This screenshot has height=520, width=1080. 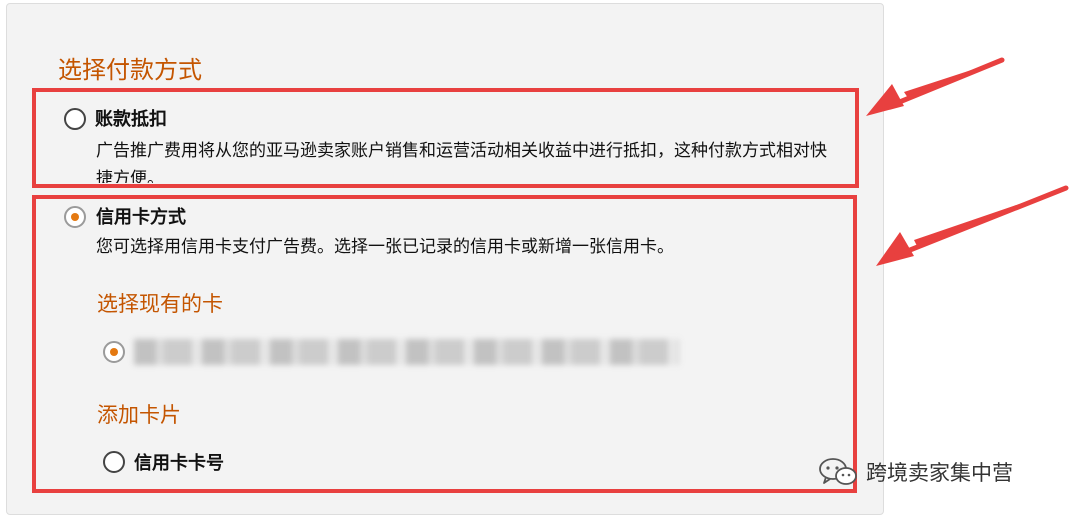 I want to click on arrow-icon-bottom, so click(x=972, y=225).